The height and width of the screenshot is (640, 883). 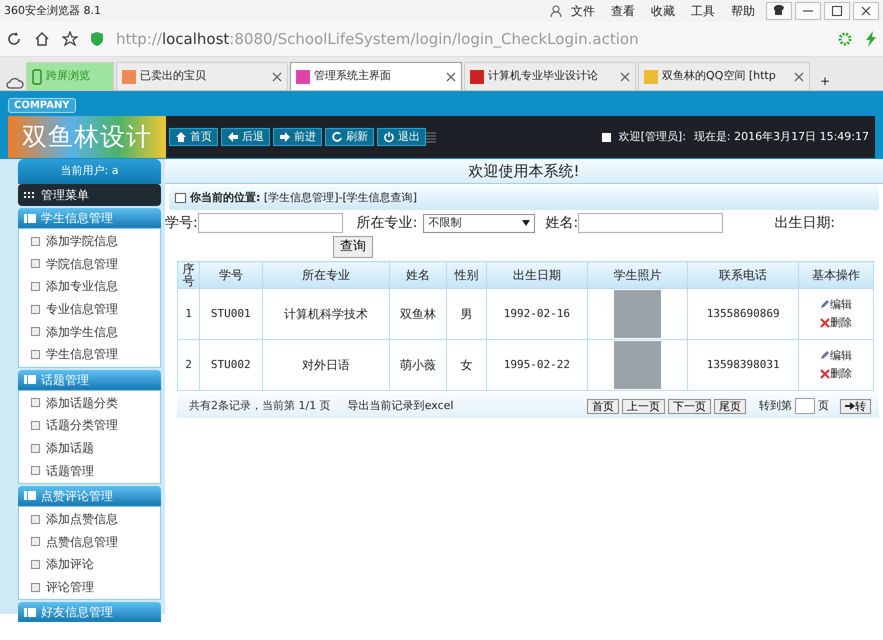 What do you see at coordinates (703, 11) in the screenshot?
I see `menu-item: 工具` at bounding box center [703, 11].